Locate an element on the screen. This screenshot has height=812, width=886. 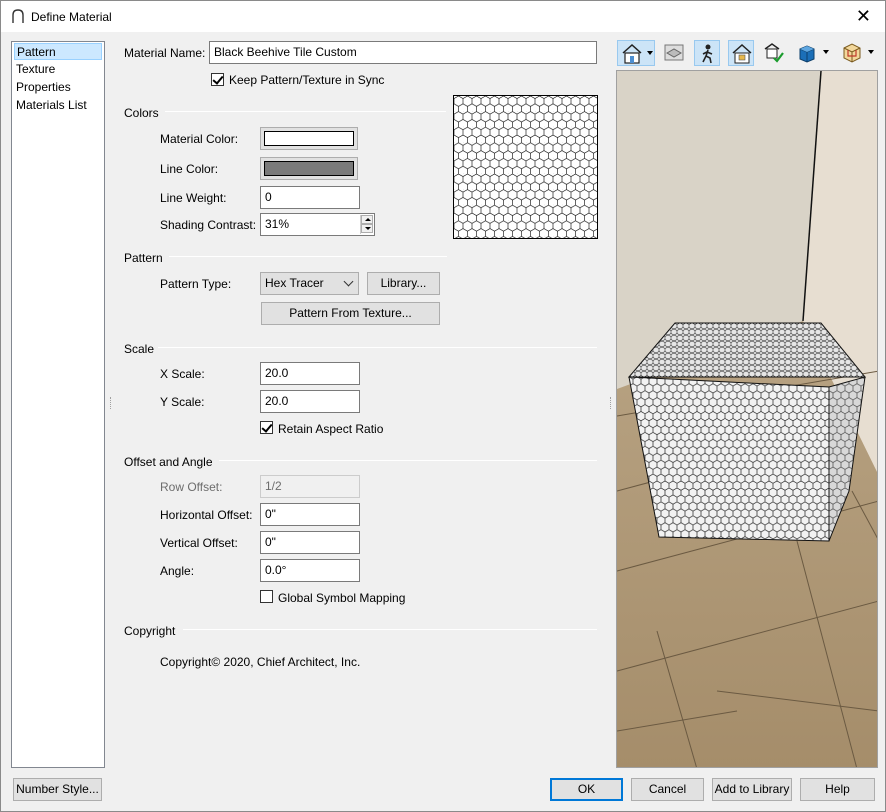
copyright-section-title: Copyright is located at coordinates (150, 631).